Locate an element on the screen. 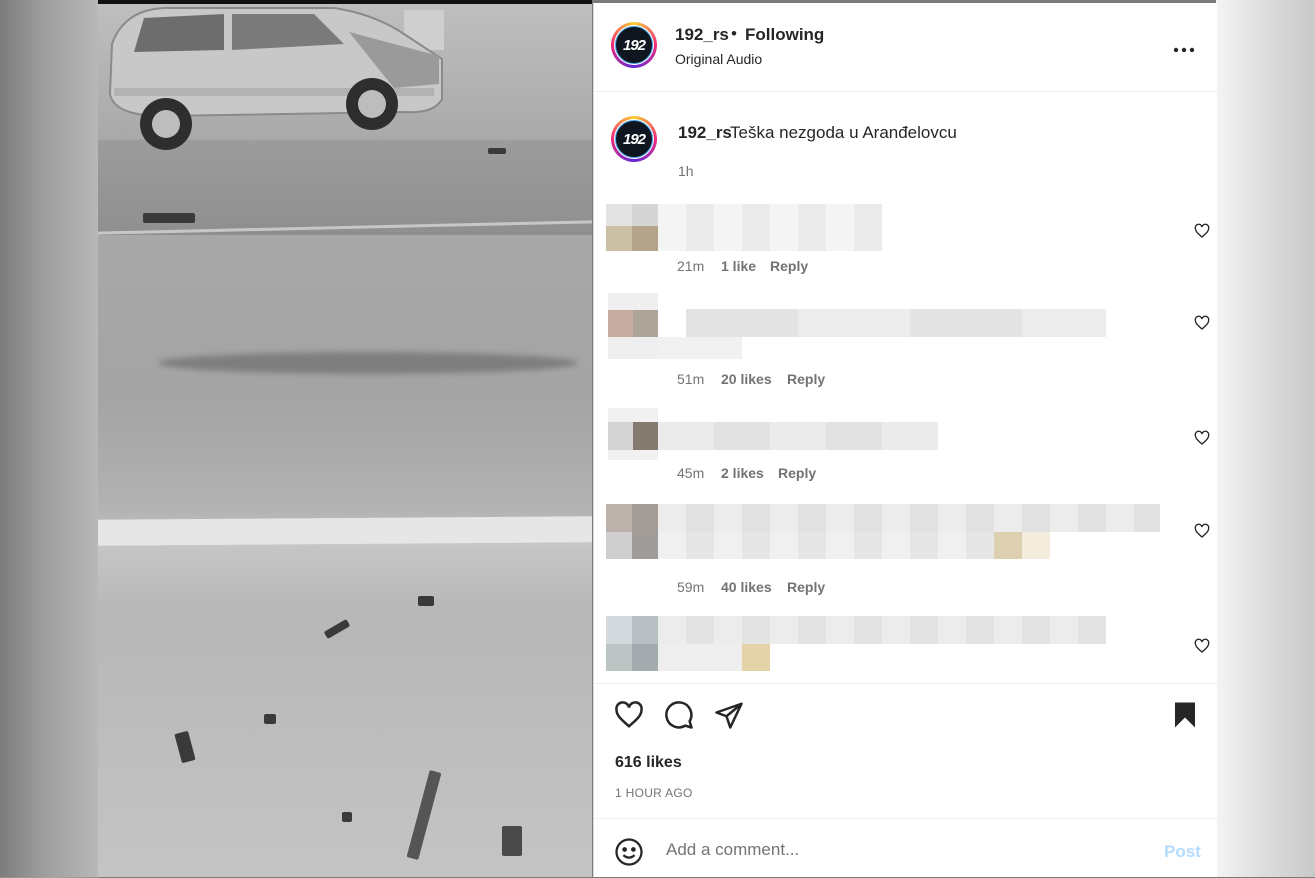 Image resolution: width=1315 pixels, height=878 pixels. comment-likes: 2 likes is located at coordinates (742, 473).